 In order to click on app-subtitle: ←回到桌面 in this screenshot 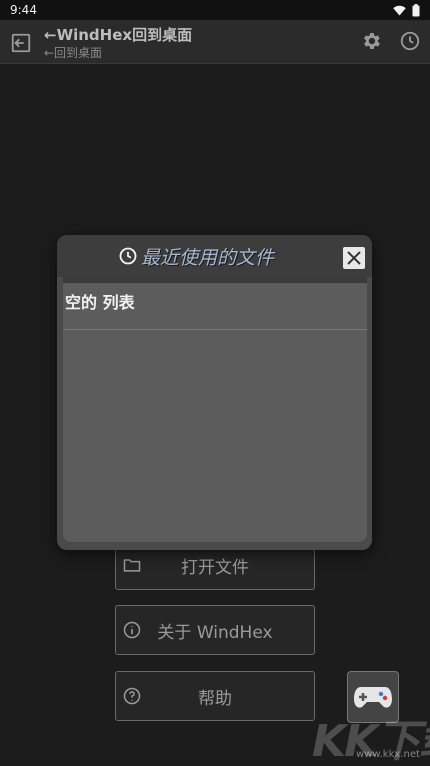, I will do `click(73, 53)`.